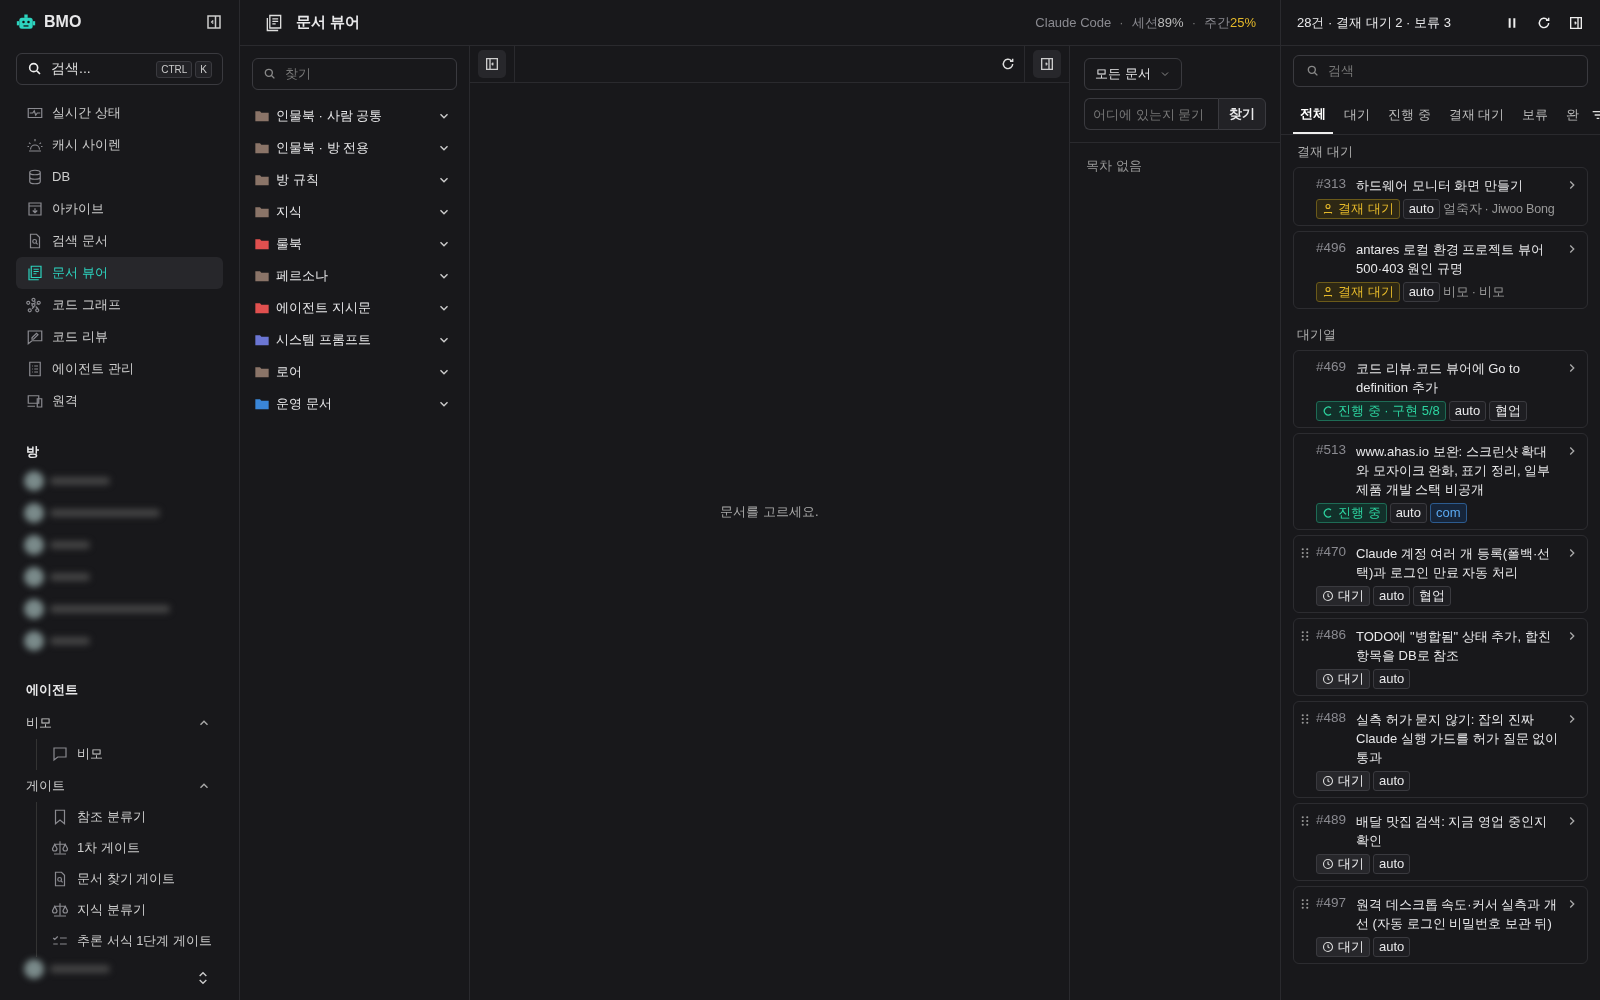 The height and width of the screenshot is (1000, 1600). I want to click on shortcut-key: K, so click(203, 69).